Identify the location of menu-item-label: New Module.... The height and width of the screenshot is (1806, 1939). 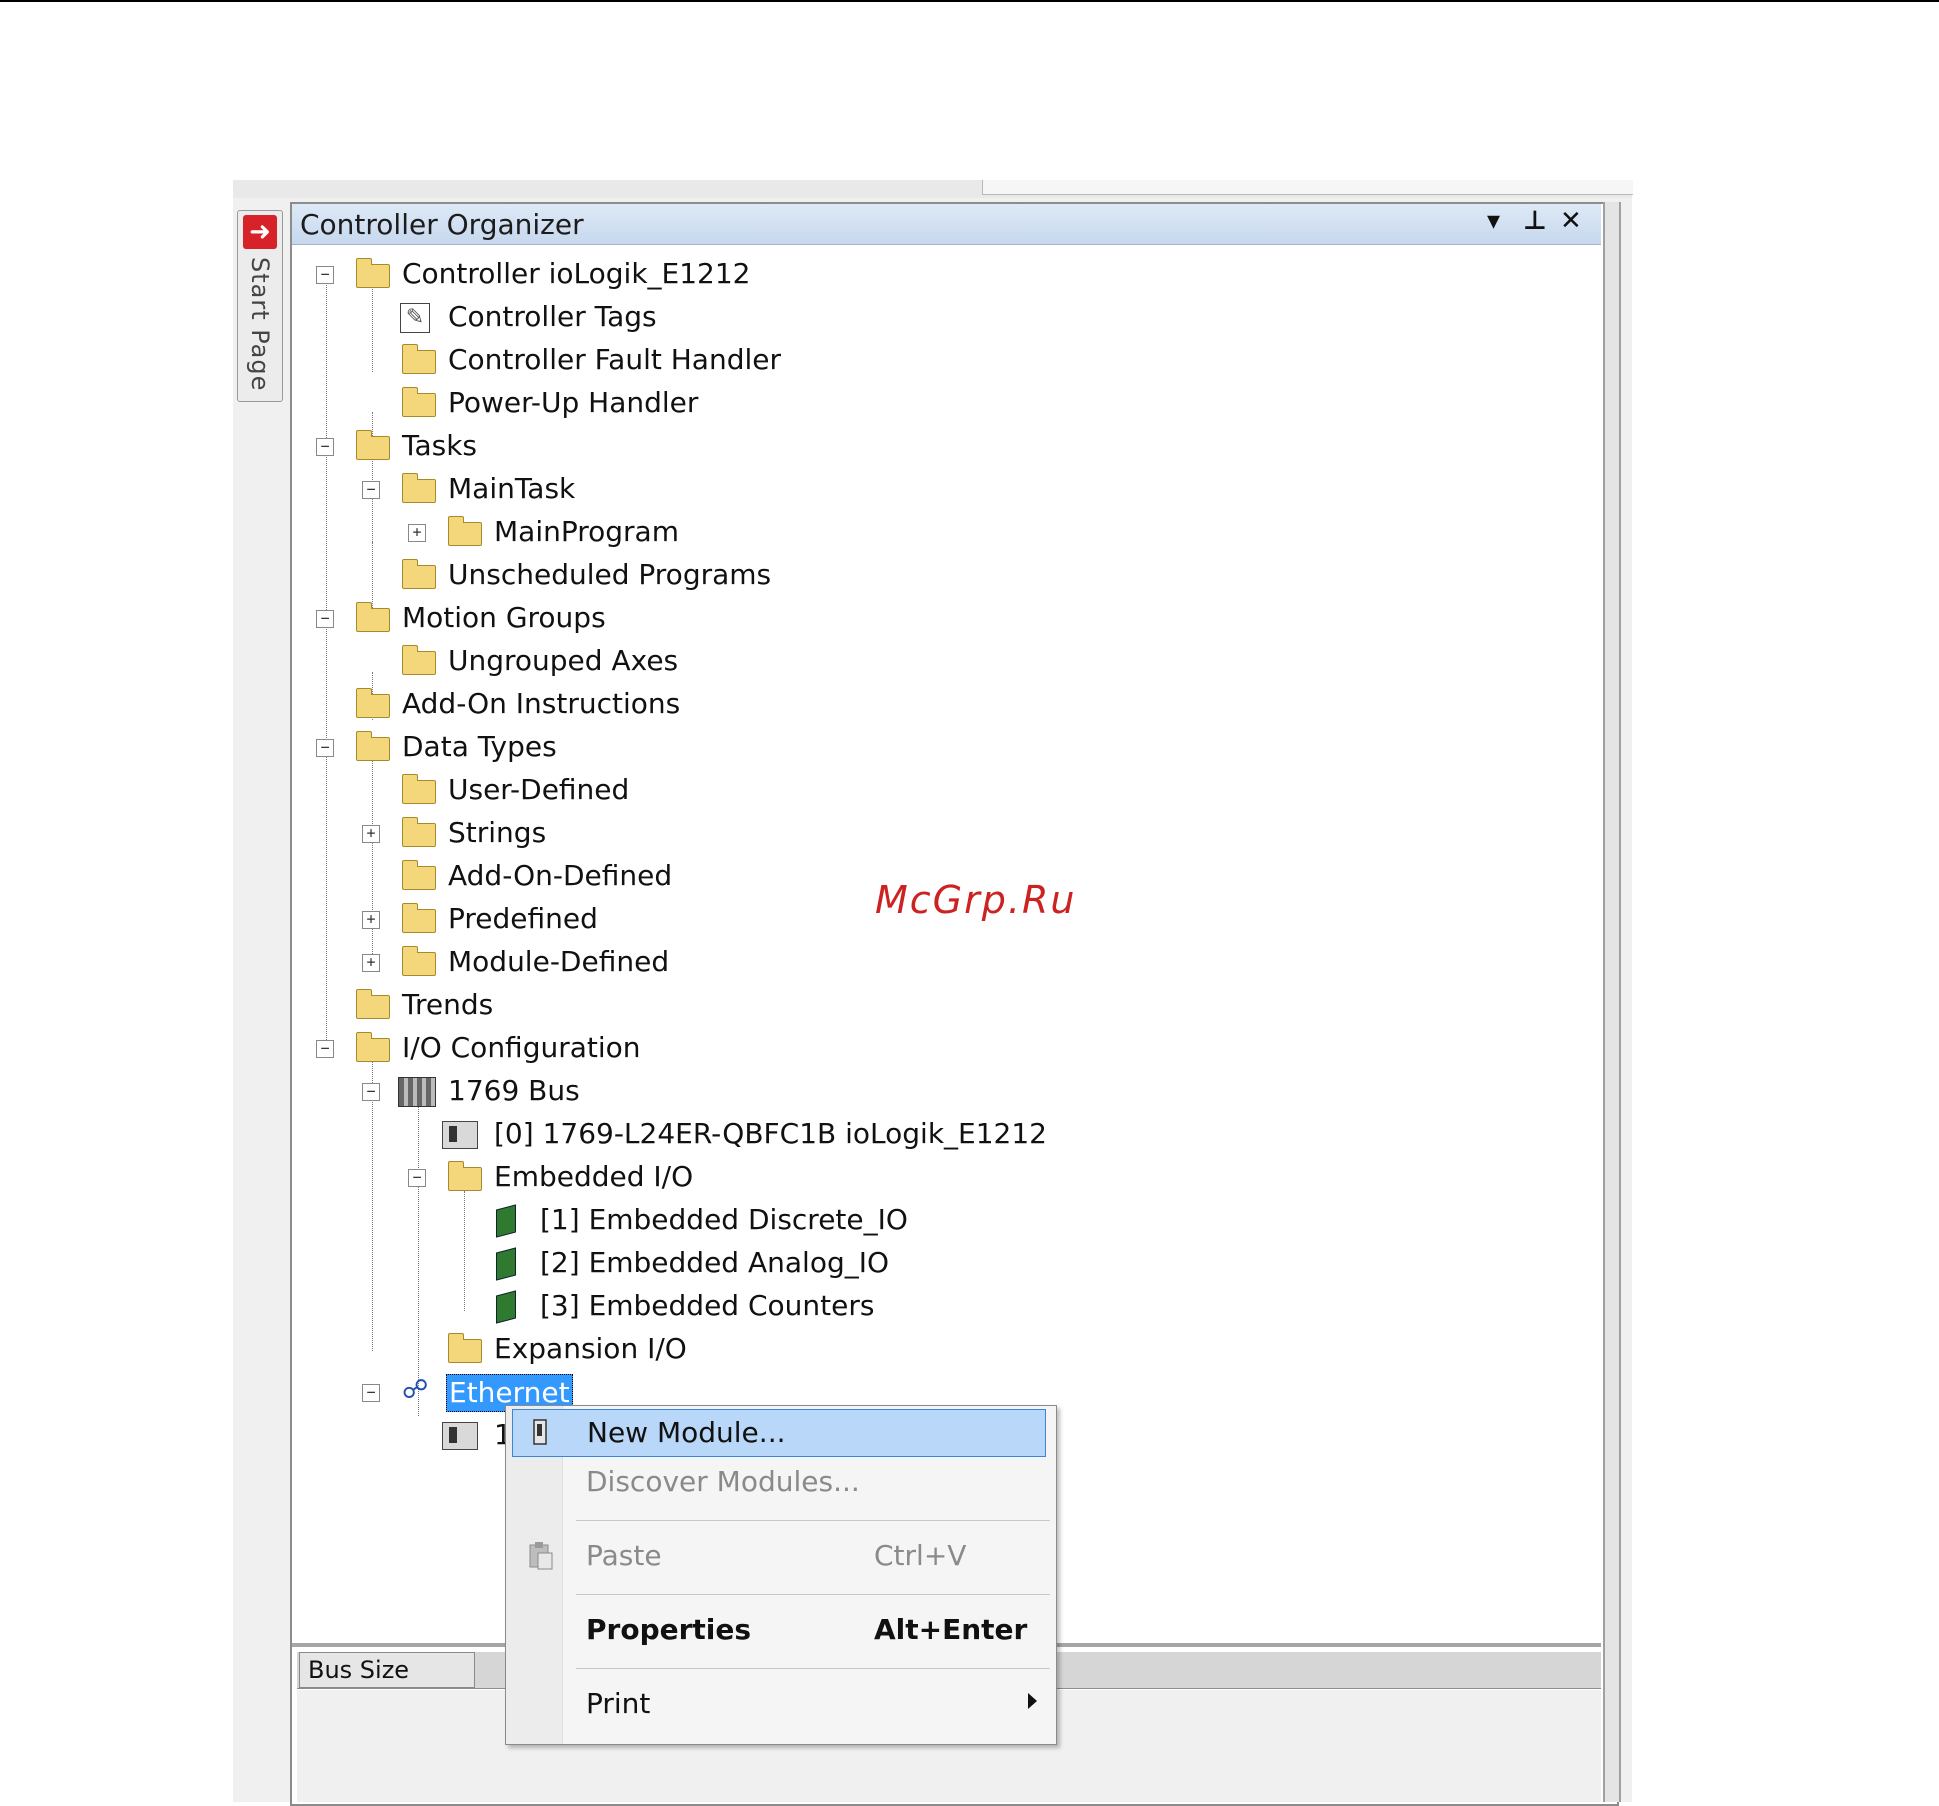
(686, 1432).